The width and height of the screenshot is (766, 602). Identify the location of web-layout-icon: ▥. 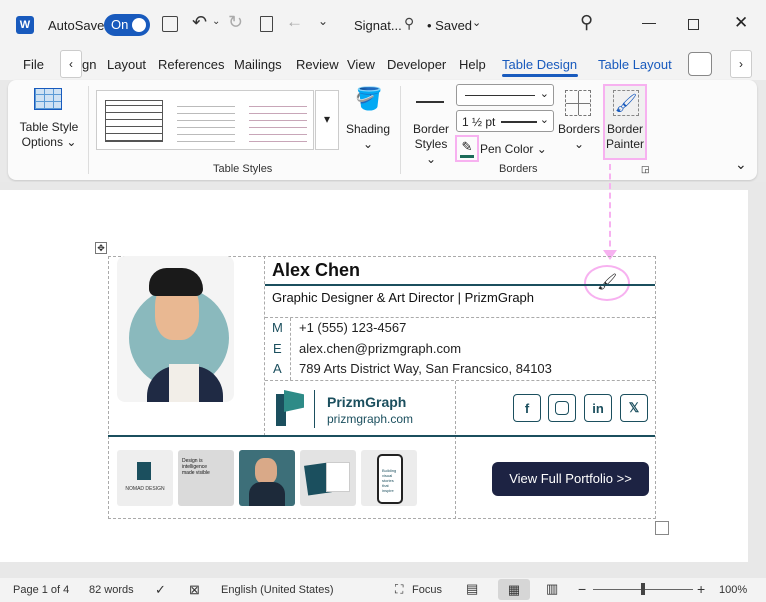
(552, 589).